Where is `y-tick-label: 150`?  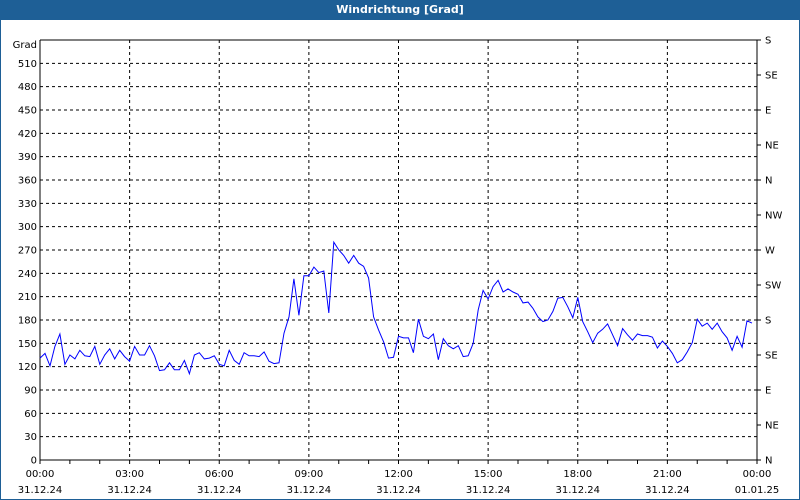
y-tick-label: 150 is located at coordinates (27, 344).